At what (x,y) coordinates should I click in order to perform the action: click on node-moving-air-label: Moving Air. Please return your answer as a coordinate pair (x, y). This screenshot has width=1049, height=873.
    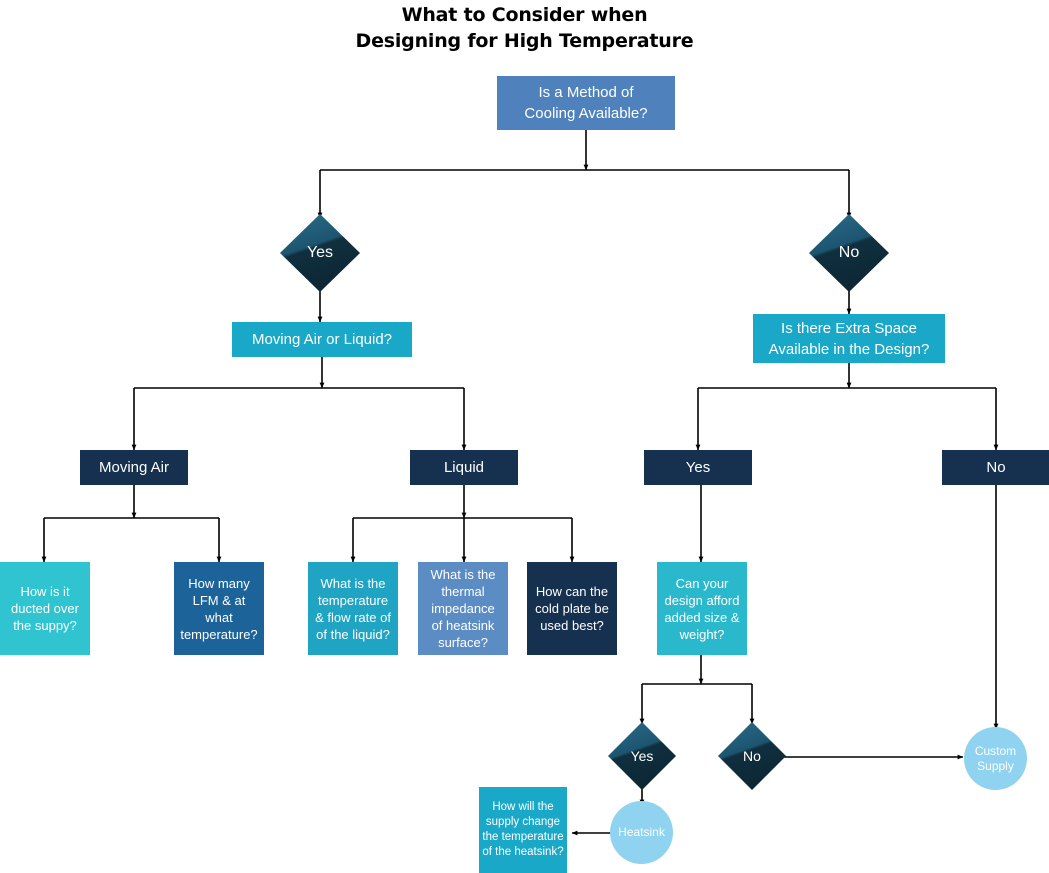
    Looking at the image, I should click on (134, 467).